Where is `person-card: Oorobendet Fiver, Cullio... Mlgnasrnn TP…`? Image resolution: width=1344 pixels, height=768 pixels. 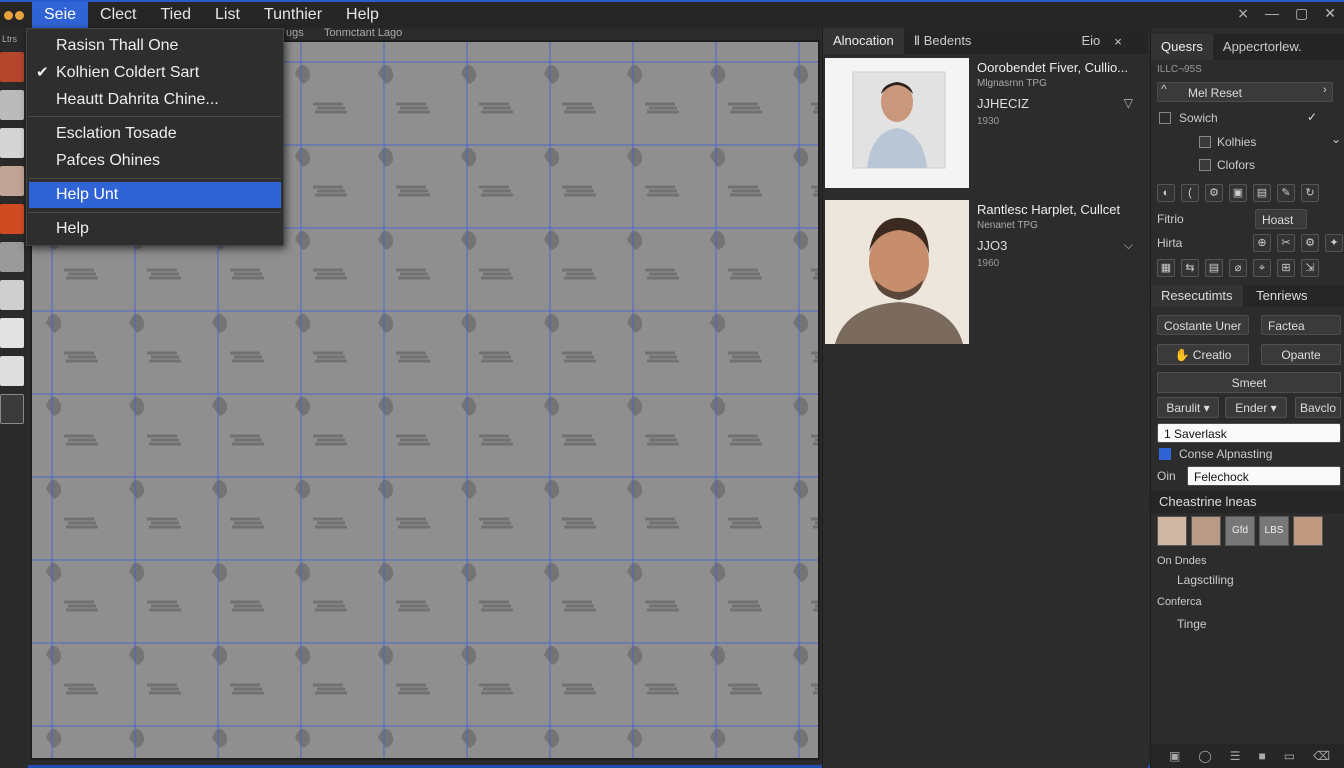
person-card: Oorobendet Fiver, Cullio... Mlgnasrnn TP… is located at coordinates (986, 126).